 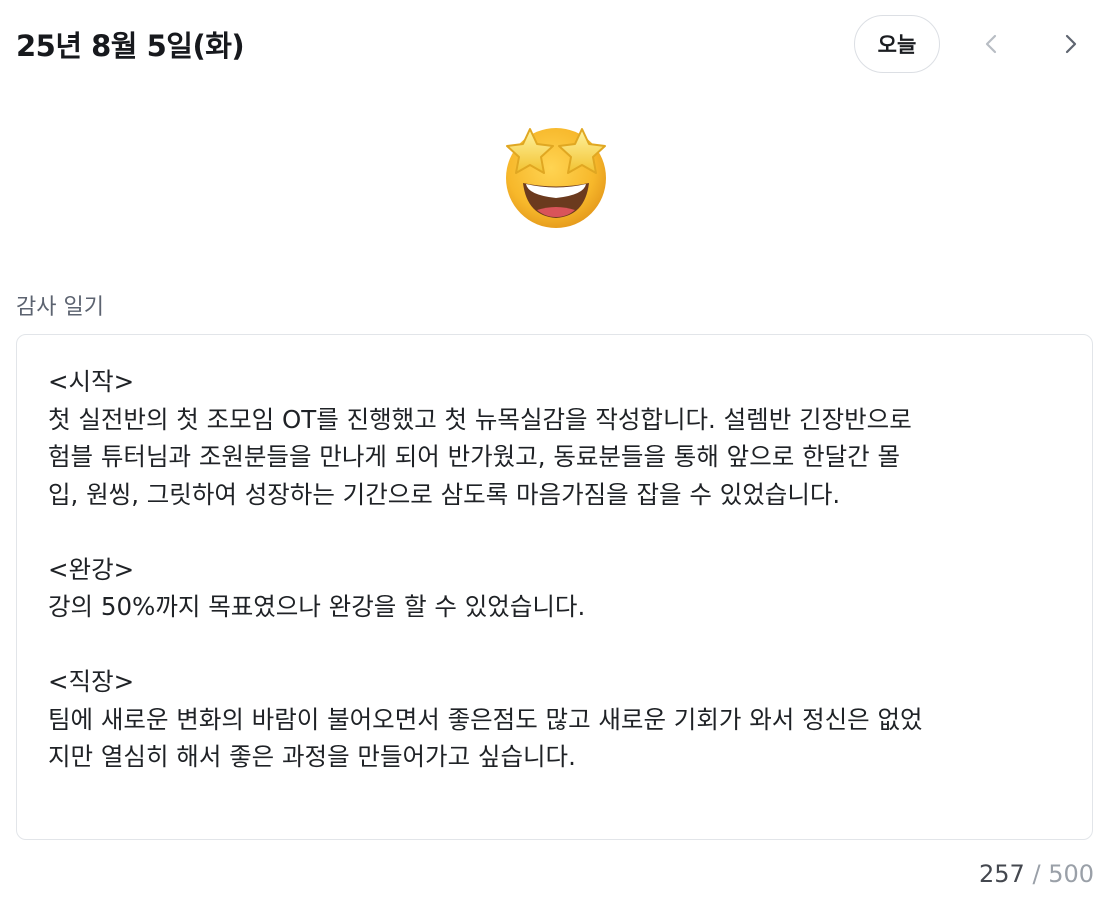 What do you see at coordinates (556, 176) in the screenshot?
I see `star-struck-emoji-icon` at bounding box center [556, 176].